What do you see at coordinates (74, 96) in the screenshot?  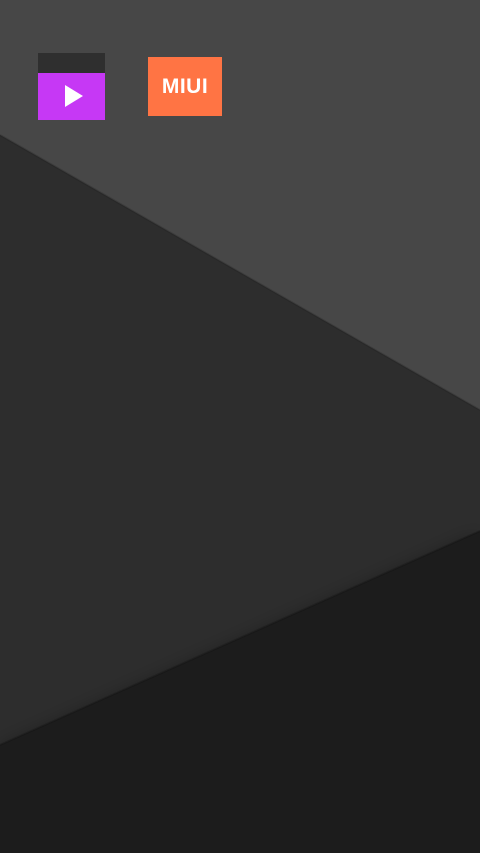 I see `play-icon` at bounding box center [74, 96].